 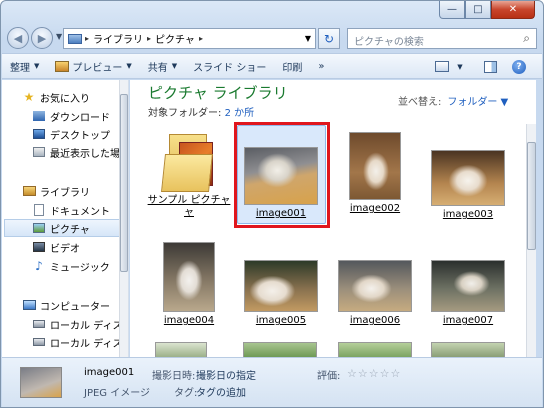 I want to click on search-placeholder: ピクチャの検索, so click(x=389, y=42).